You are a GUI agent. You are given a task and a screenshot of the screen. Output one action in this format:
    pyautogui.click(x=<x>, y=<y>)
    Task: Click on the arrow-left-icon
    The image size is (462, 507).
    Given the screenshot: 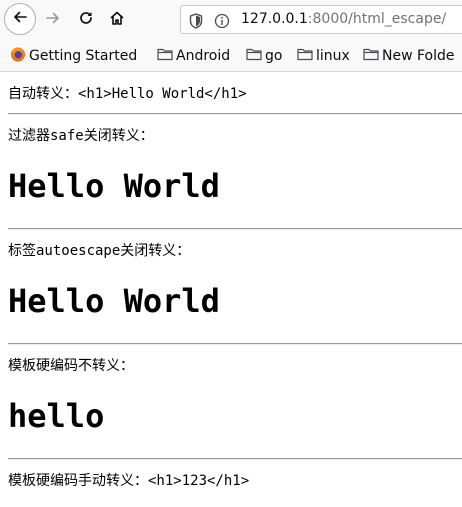 What is the action you would take?
    pyautogui.click(x=20, y=19)
    